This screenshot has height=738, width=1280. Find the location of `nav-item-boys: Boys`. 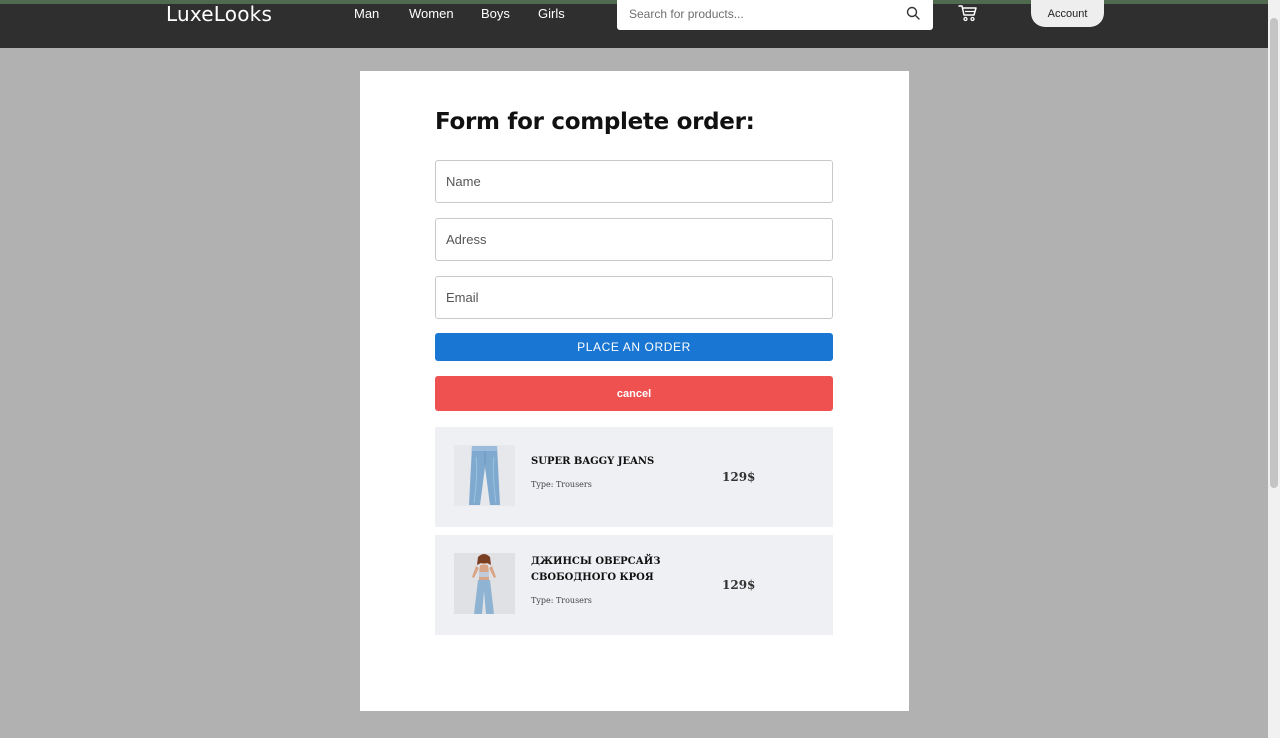

nav-item-boys: Boys is located at coordinates (495, 13).